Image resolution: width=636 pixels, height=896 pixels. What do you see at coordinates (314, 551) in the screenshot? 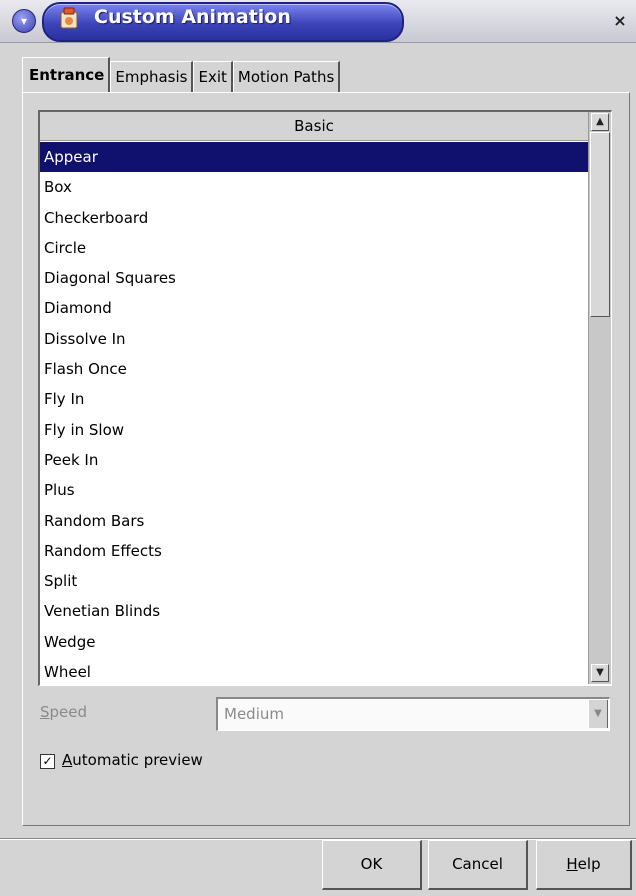
I see `list-item: Random Effects` at bounding box center [314, 551].